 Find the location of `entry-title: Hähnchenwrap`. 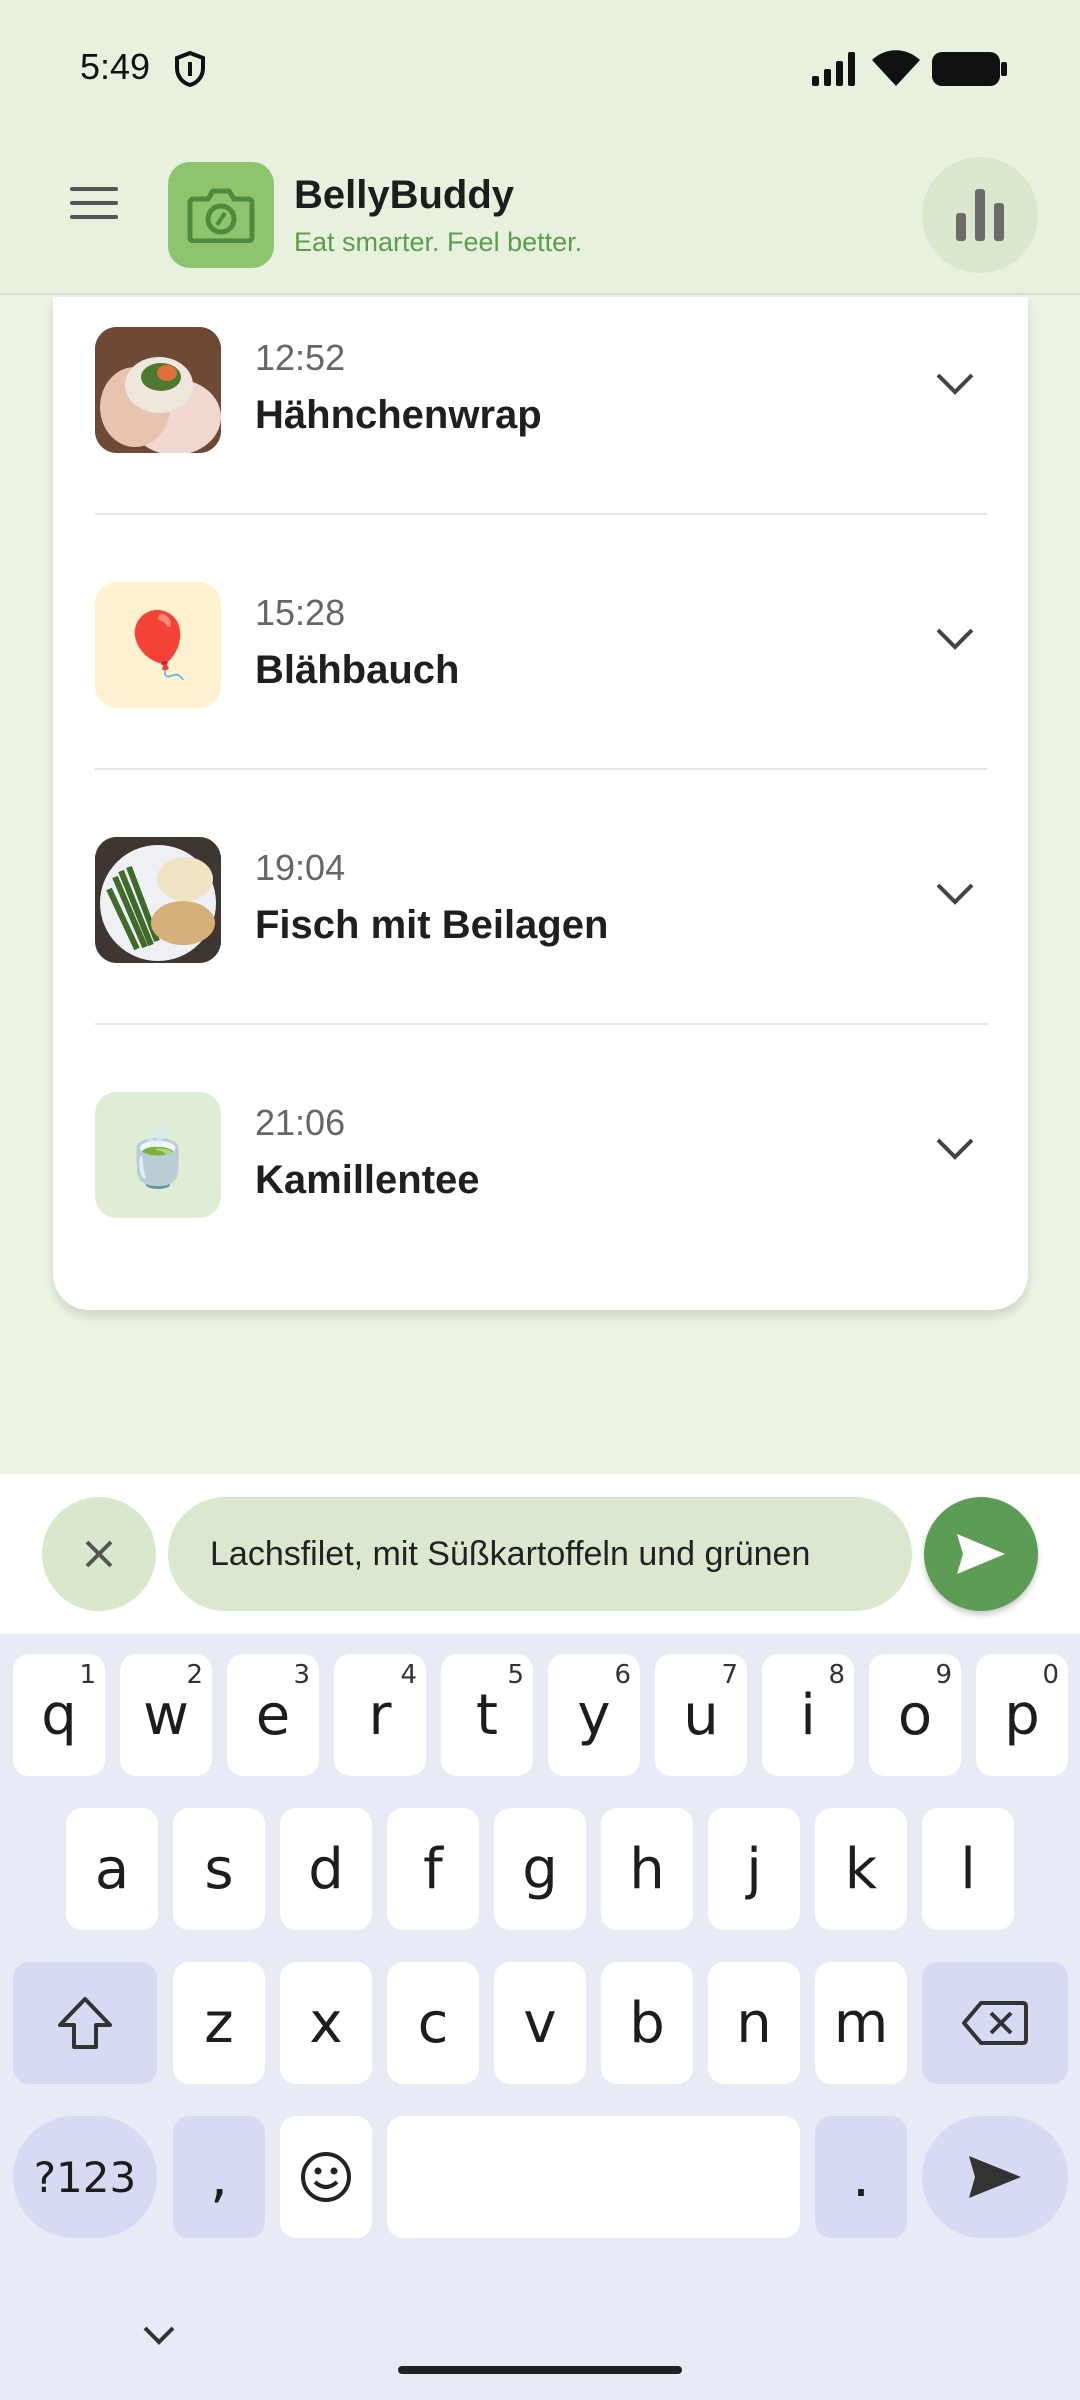

entry-title: Hähnchenwrap is located at coordinates (398, 415).